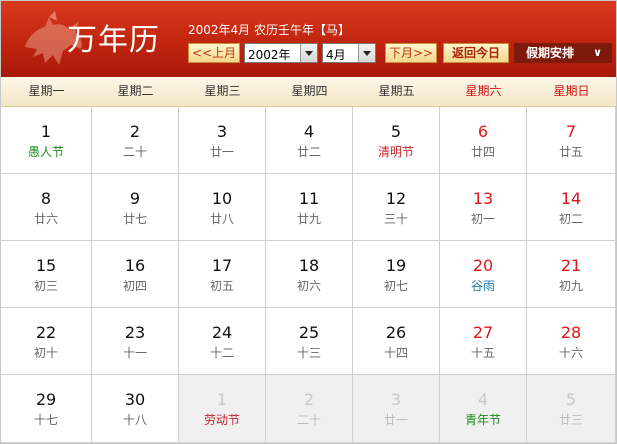 This screenshot has width=617, height=444. I want to click on back-to-today-button: 返回今日, so click(476, 53).